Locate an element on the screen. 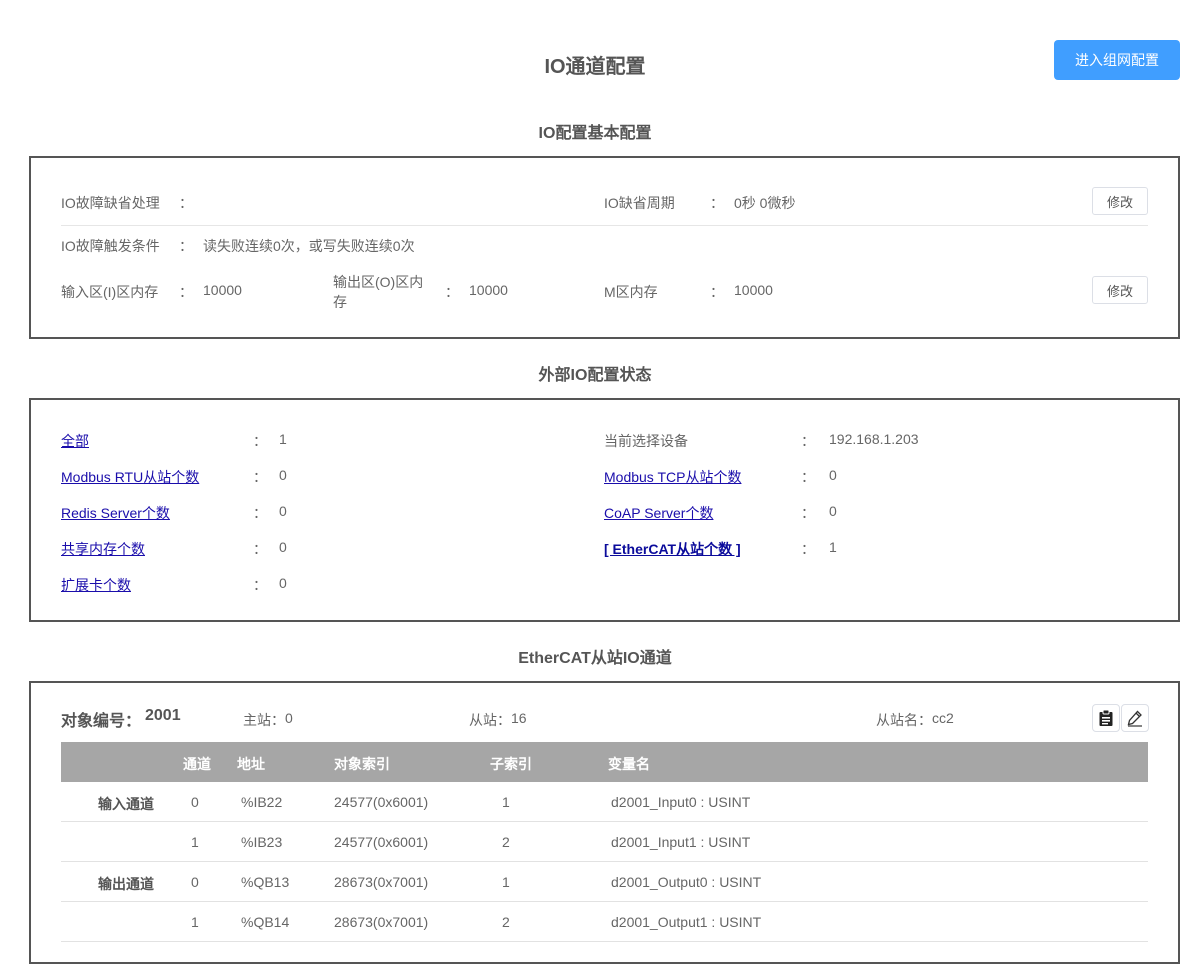 This screenshot has width=1190, height=973. link-modbus-rtu: Modbus RTU从站个数 is located at coordinates (130, 477).